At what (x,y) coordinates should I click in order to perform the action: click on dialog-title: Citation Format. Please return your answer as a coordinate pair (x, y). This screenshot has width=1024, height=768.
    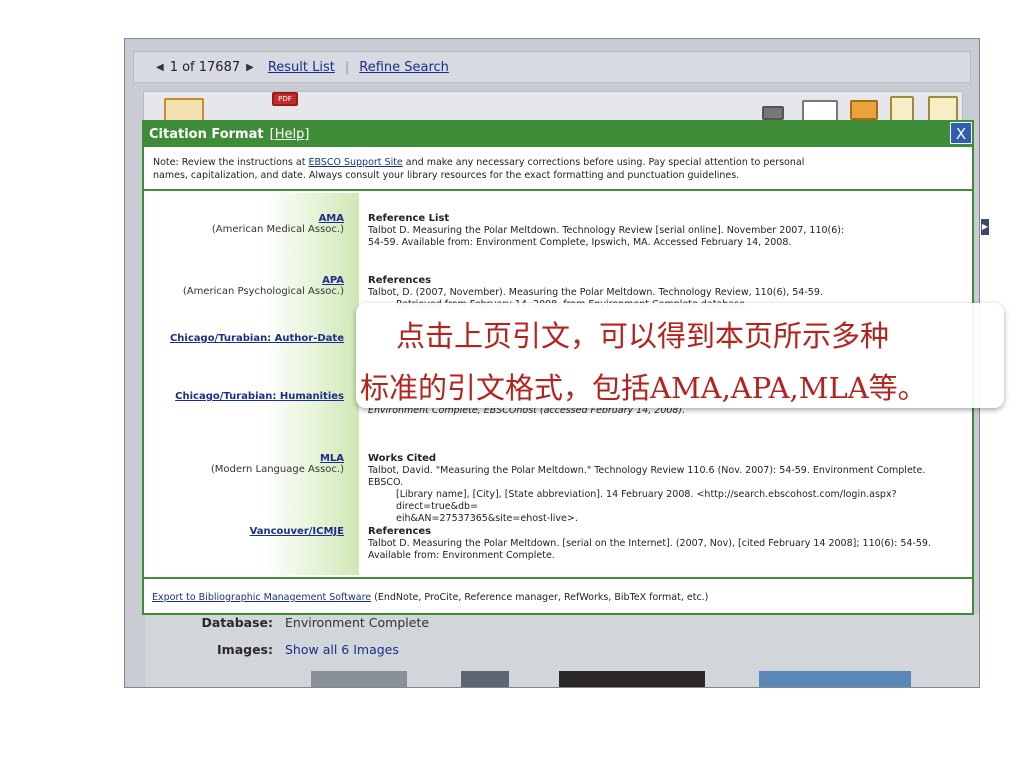
    Looking at the image, I should click on (206, 134).